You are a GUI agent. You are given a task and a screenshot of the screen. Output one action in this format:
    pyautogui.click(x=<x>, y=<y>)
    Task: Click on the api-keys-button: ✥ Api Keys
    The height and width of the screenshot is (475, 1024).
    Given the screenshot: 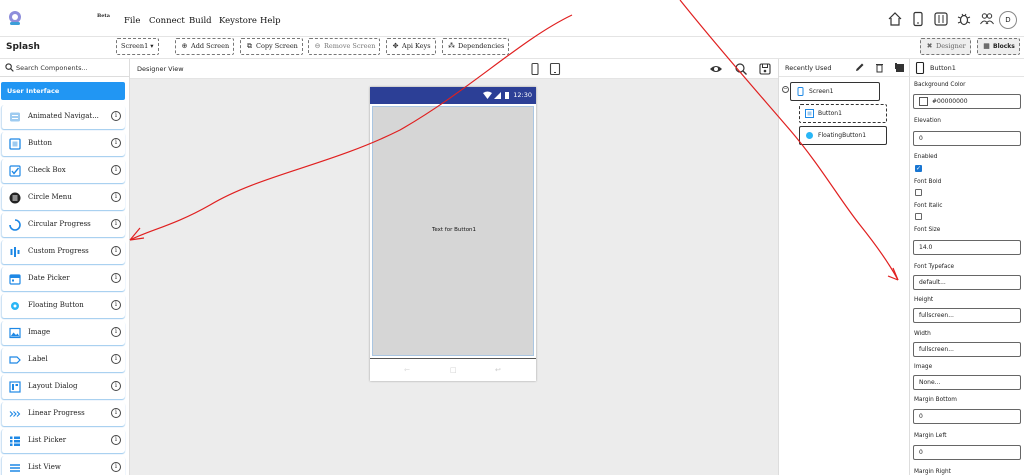 What is the action you would take?
    pyautogui.click(x=411, y=46)
    